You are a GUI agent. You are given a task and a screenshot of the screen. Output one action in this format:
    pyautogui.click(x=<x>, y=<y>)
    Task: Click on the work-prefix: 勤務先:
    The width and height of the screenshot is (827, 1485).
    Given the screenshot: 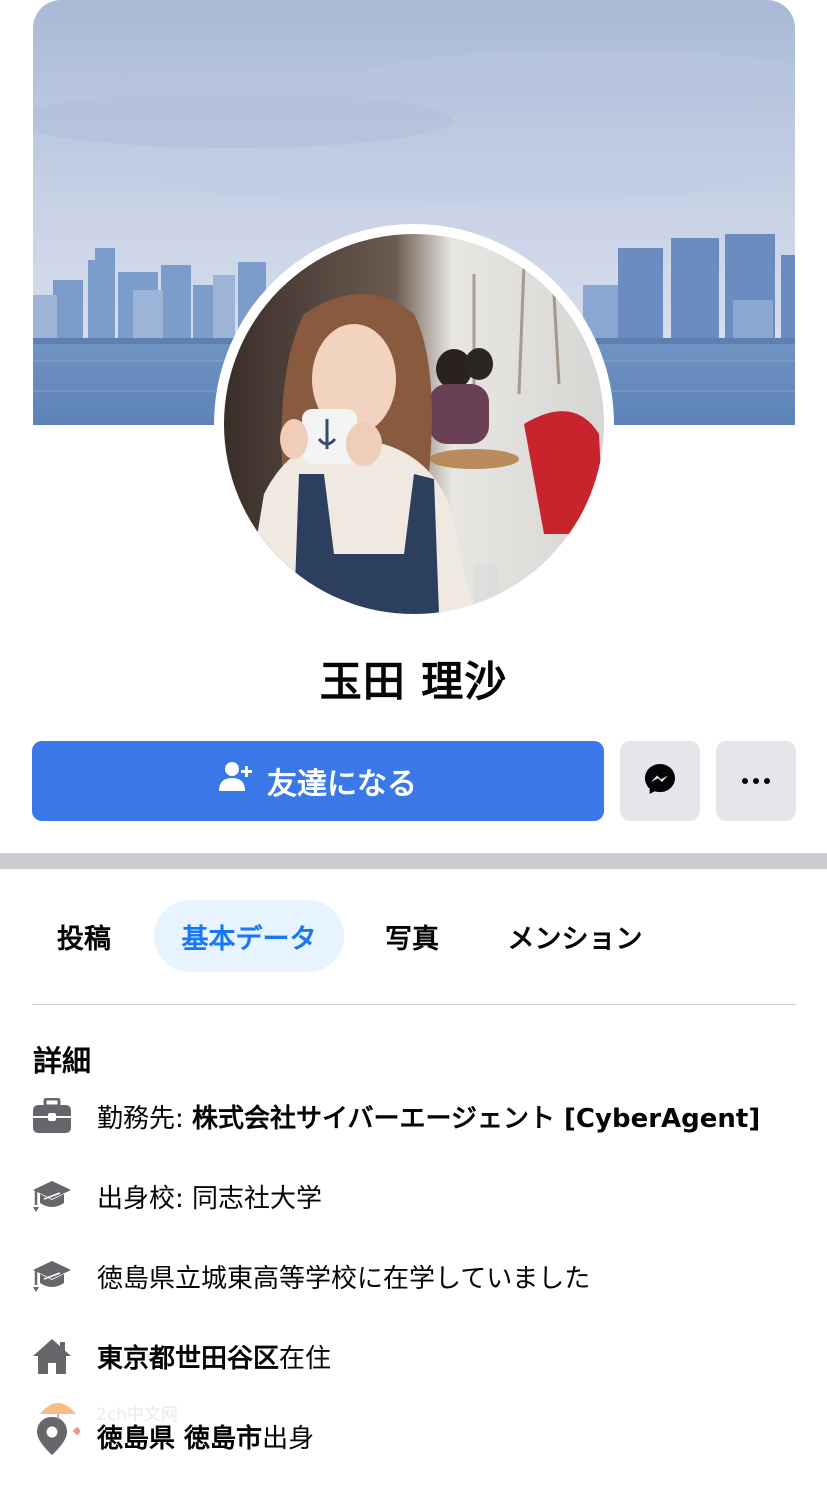 What is the action you would take?
    pyautogui.click(x=145, y=1118)
    